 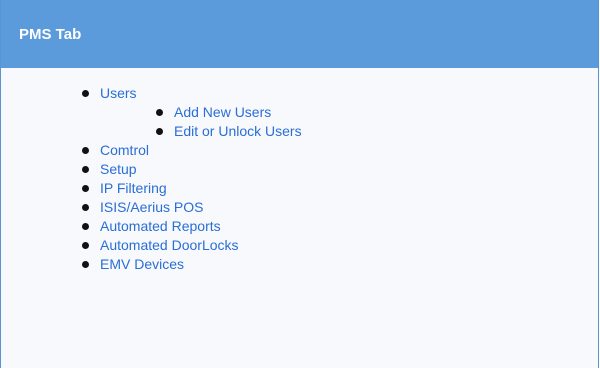 I want to click on toc-link-edit-or-unlock-users: Edit or Unlock Users, so click(x=238, y=131).